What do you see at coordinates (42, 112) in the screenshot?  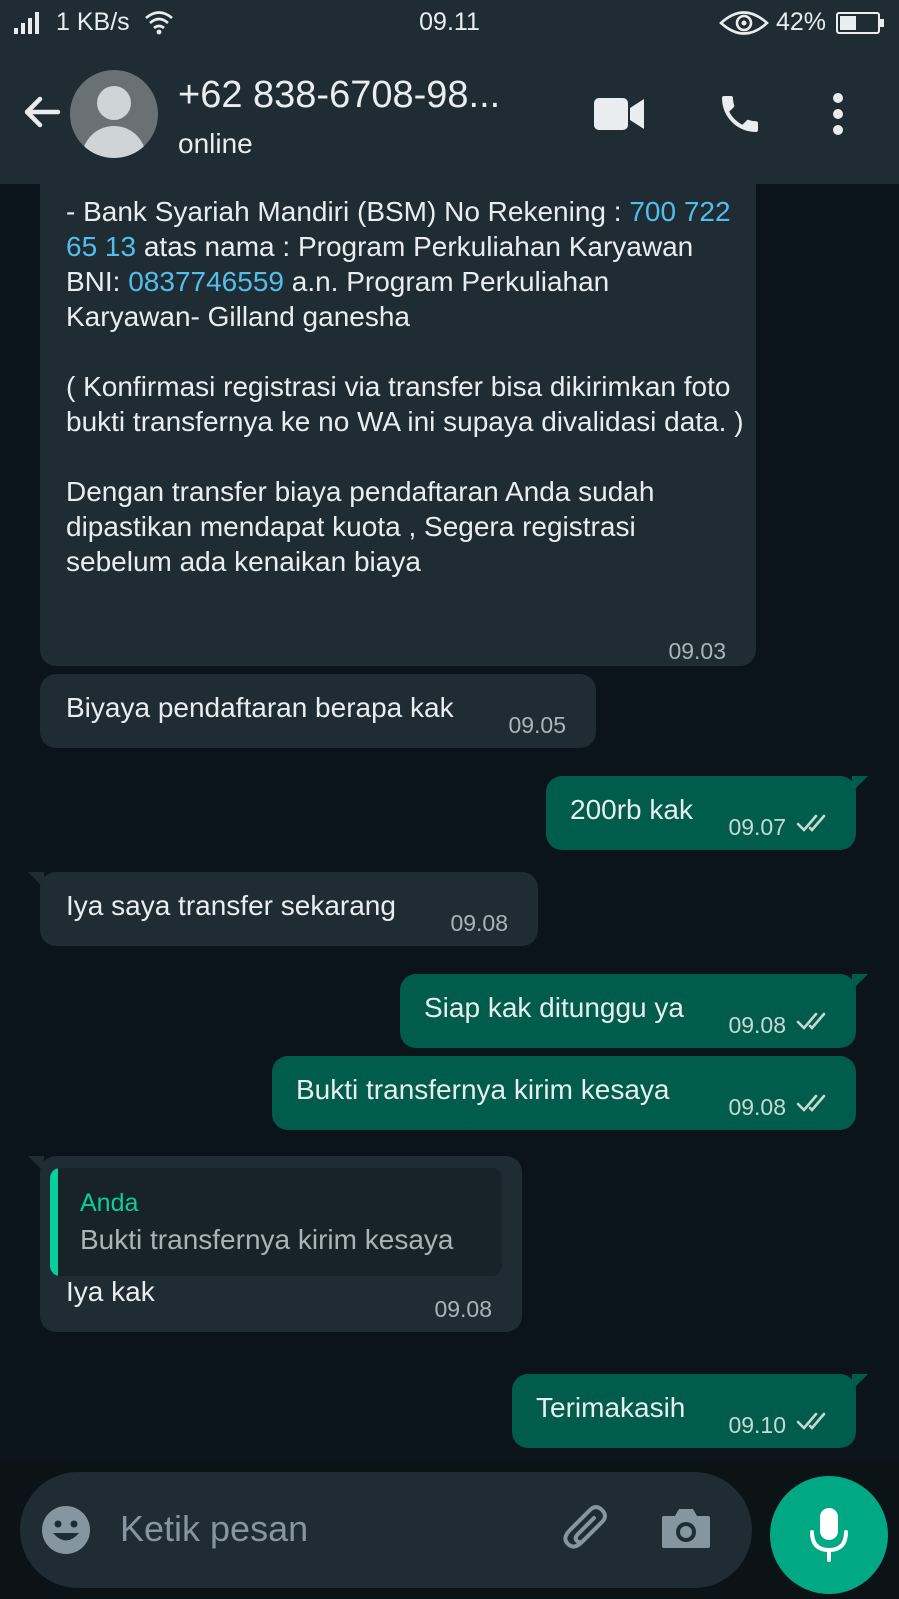 I see `arrow-left-icon` at bounding box center [42, 112].